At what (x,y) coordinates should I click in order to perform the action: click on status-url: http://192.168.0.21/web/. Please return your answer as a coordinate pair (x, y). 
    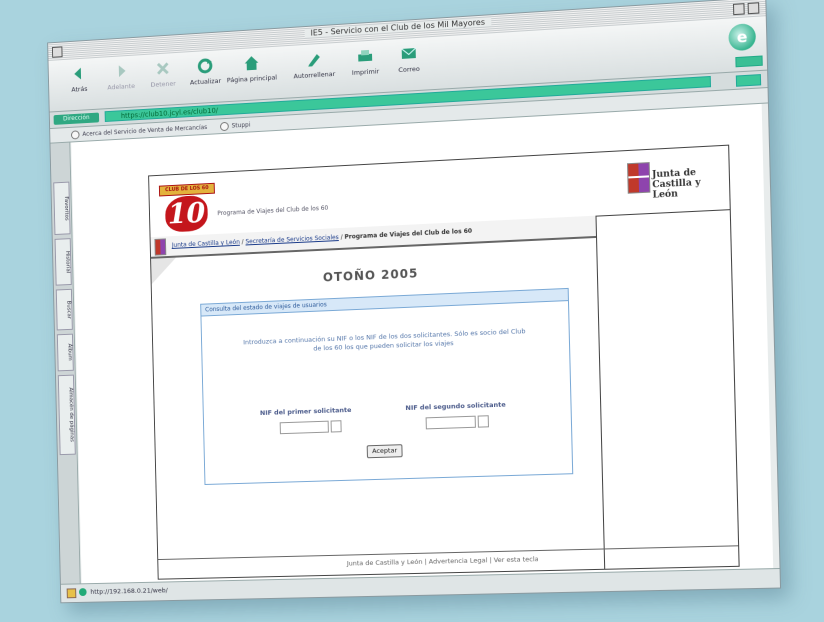
    Looking at the image, I should click on (129, 591).